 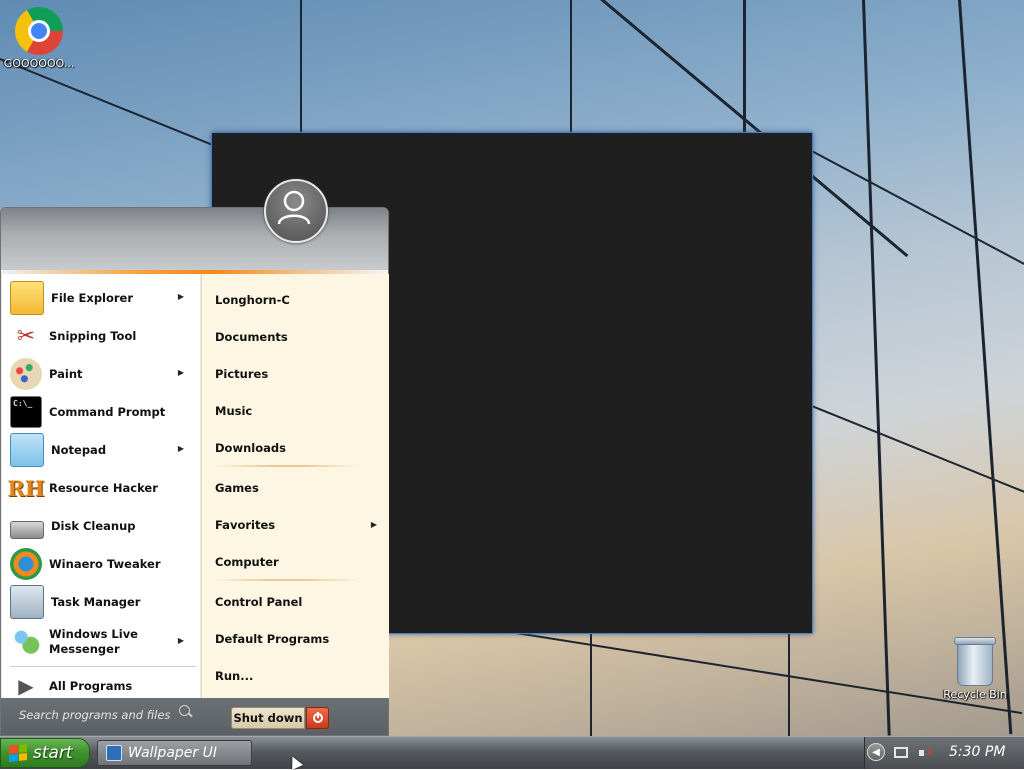 I want to click on program-task-manager: Task Manager, so click(x=100, y=602).